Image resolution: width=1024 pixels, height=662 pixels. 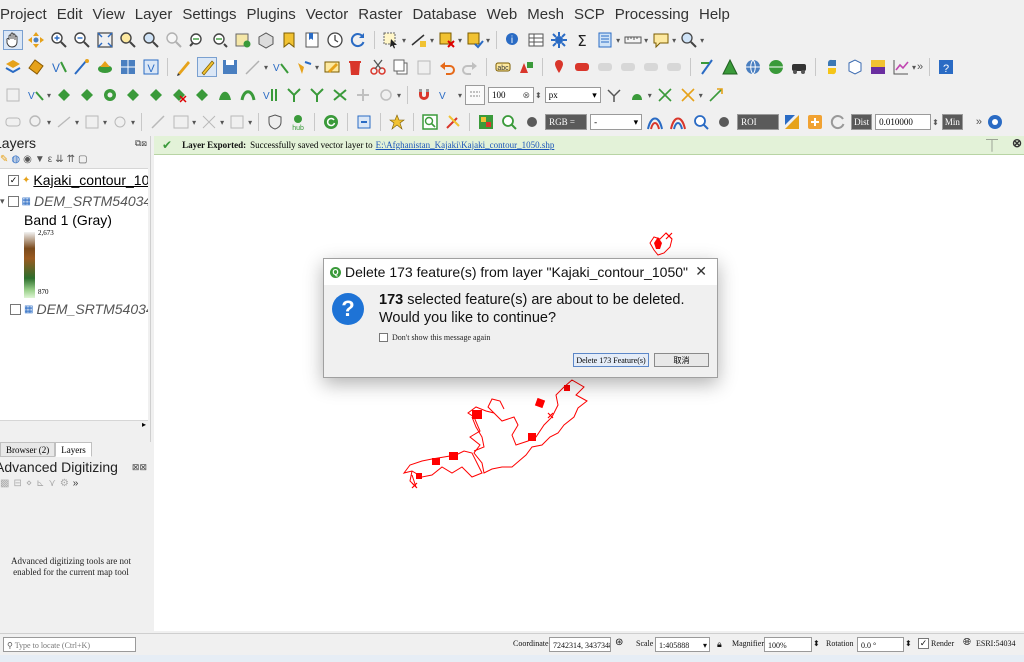 What do you see at coordinates (78, 180) in the screenshot?
I see `layer-item-kajaki-contour: ✓ ✦ Kajaki_contour_1050` at bounding box center [78, 180].